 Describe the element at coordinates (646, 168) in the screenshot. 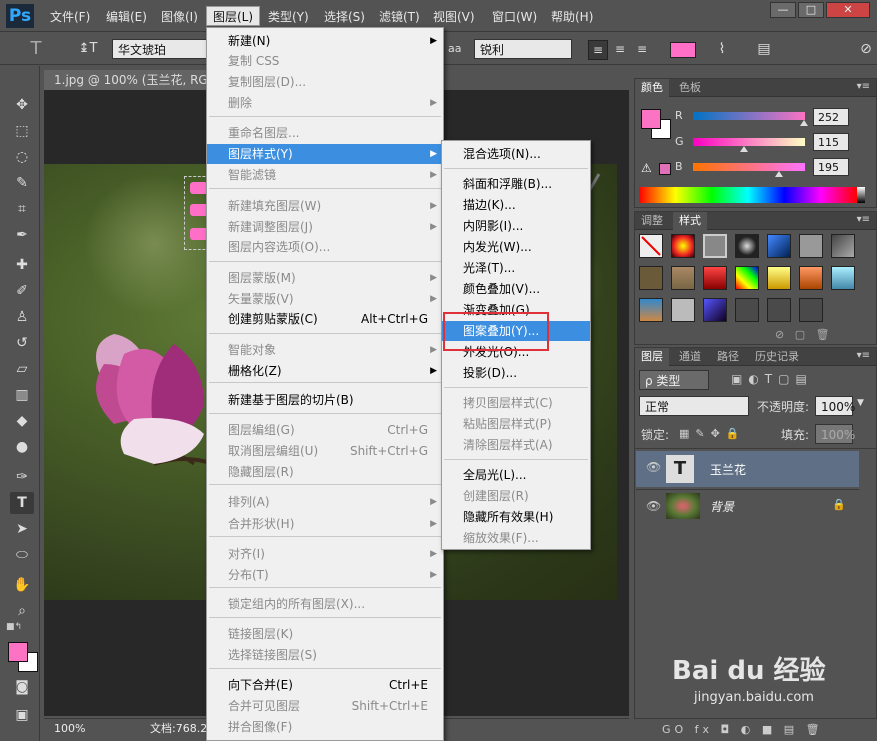

I see `warning-icon: ⚠` at that location.